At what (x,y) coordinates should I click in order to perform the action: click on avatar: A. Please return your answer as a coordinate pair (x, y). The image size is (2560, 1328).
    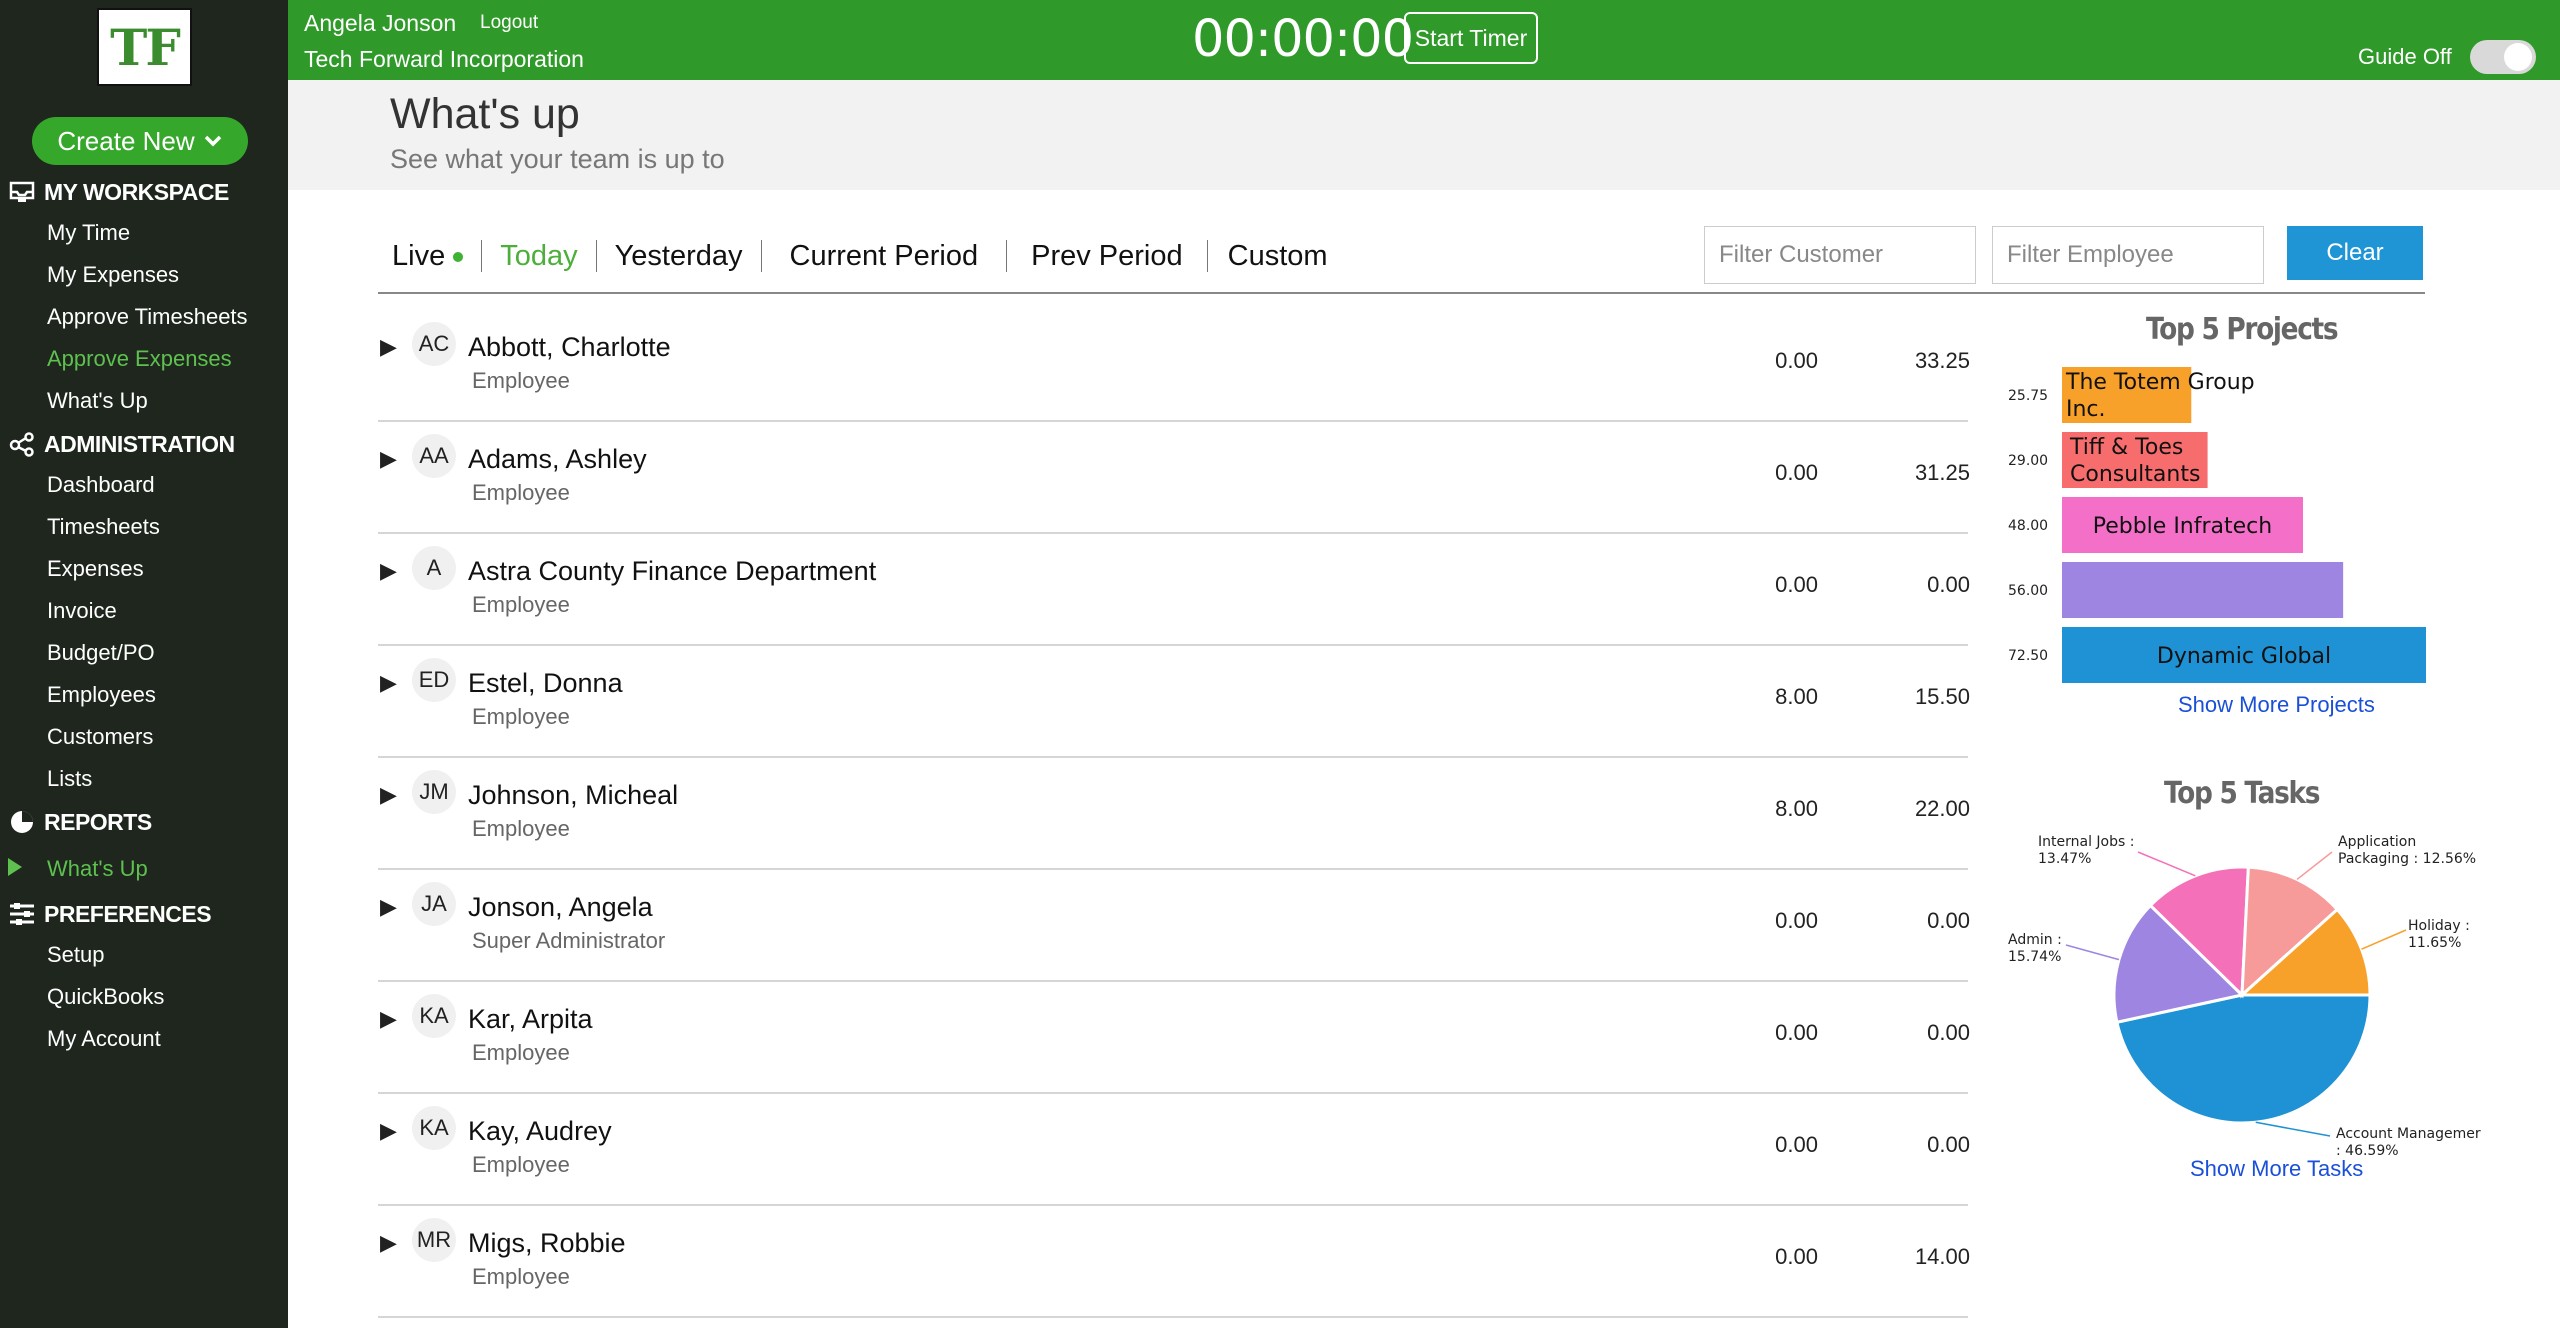
    Looking at the image, I should click on (434, 568).